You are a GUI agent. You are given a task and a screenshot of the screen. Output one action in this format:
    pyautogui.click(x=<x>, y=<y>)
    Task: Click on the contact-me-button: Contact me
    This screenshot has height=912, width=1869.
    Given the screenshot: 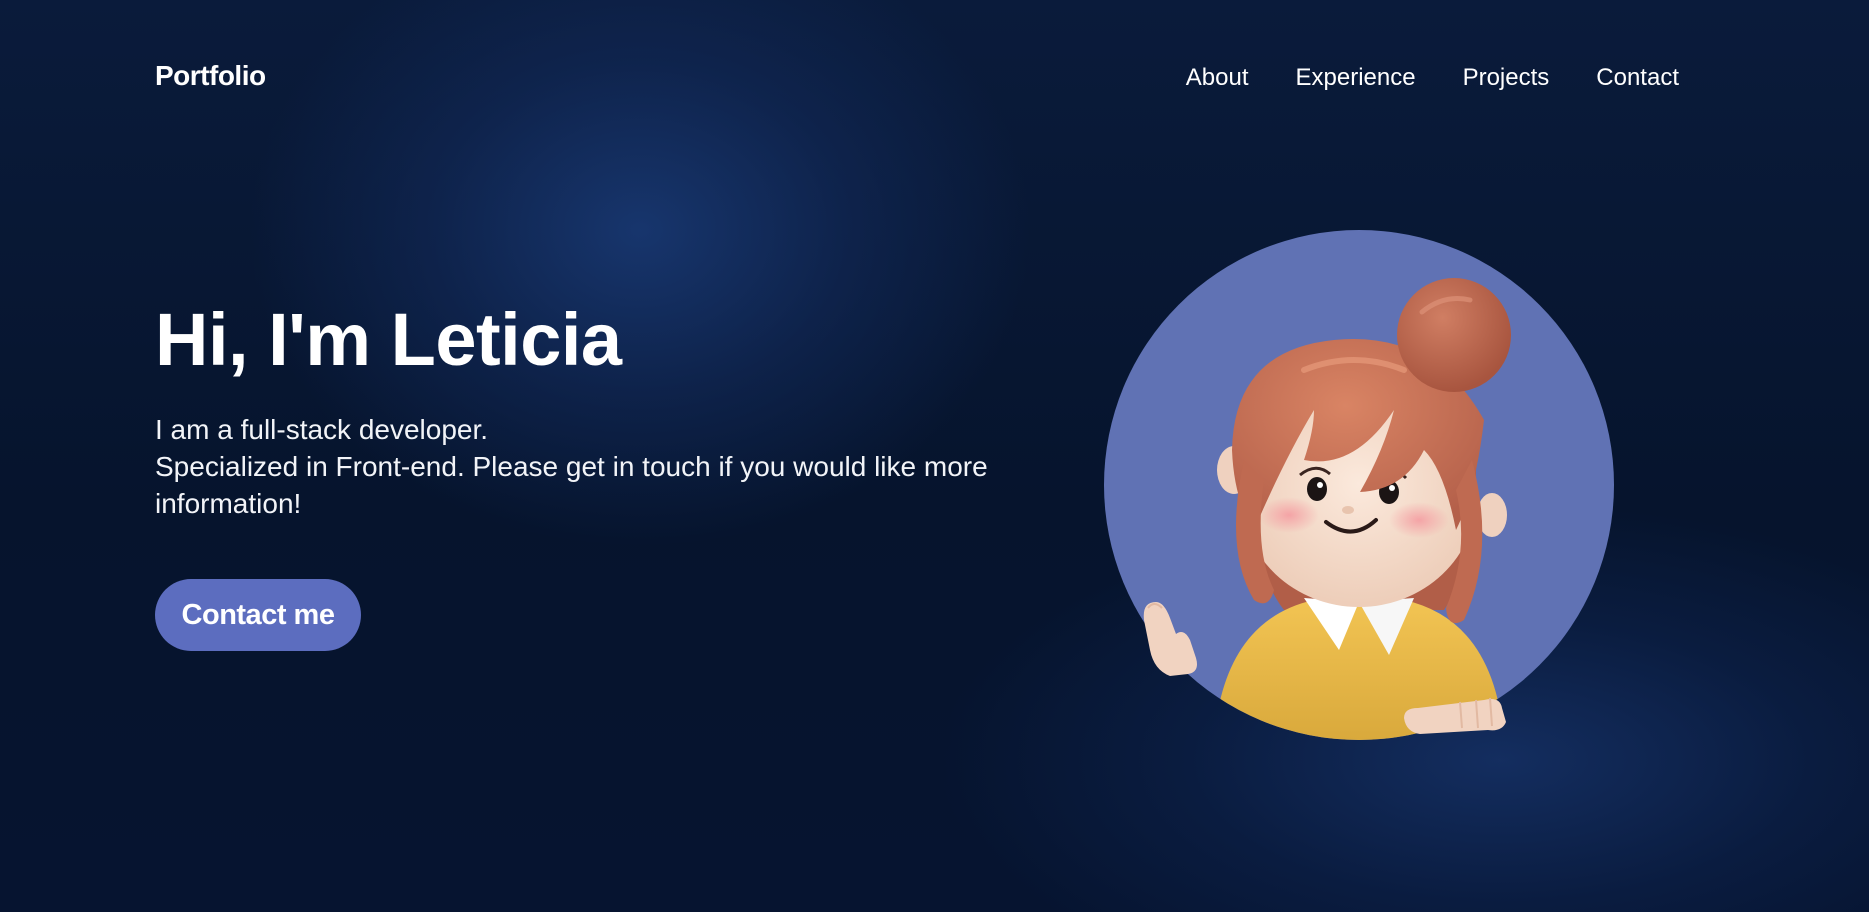 What is the action you would take?
    pyautogui.click(x=258, y=615)
    